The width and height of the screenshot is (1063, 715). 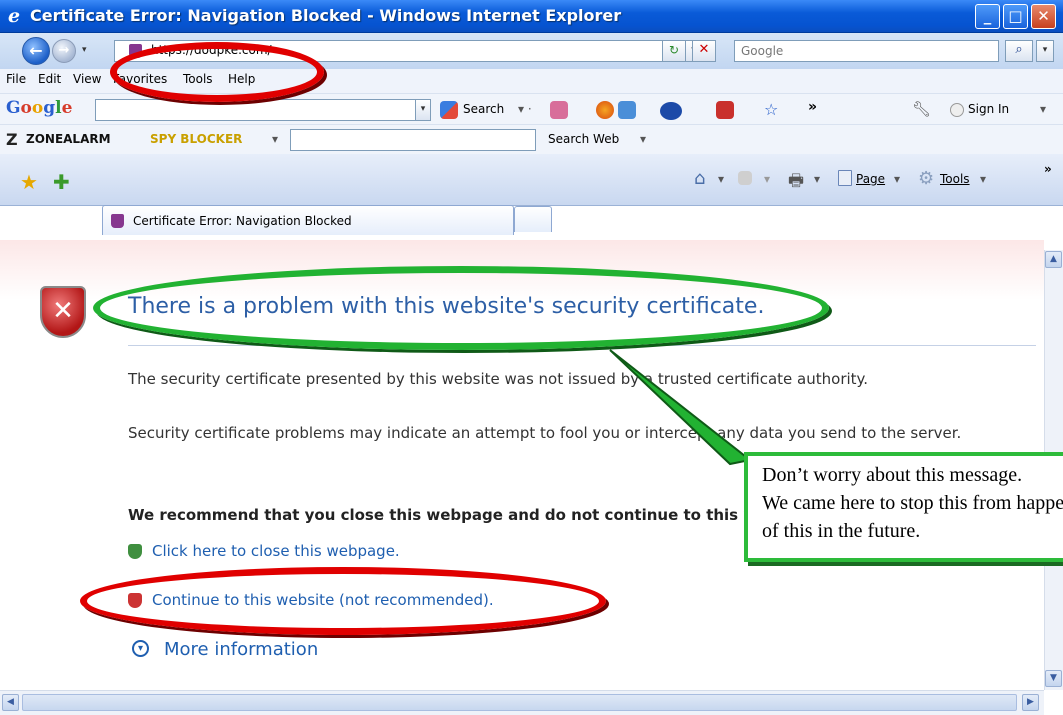 I want to click on google-search-dropdown-icon: ▾, so click(x=423, y=110).